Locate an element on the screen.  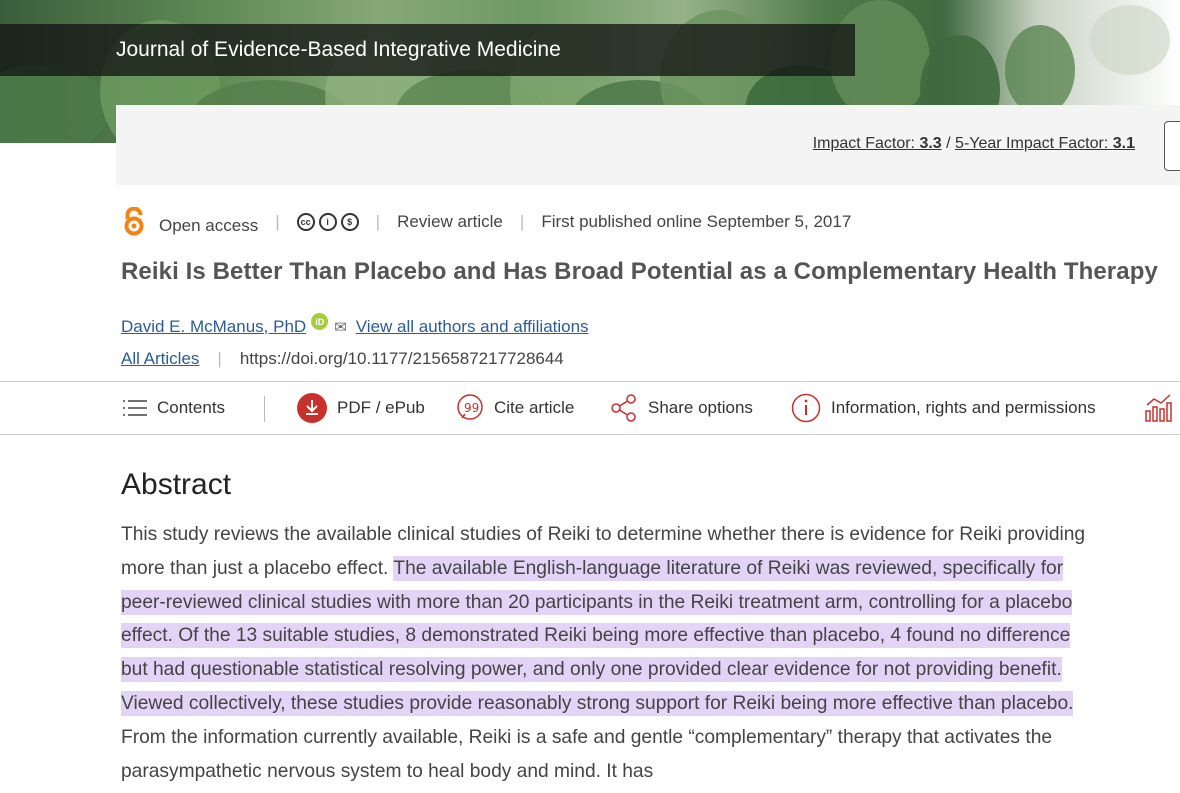
share-icon is located at coordinates (624, 408).